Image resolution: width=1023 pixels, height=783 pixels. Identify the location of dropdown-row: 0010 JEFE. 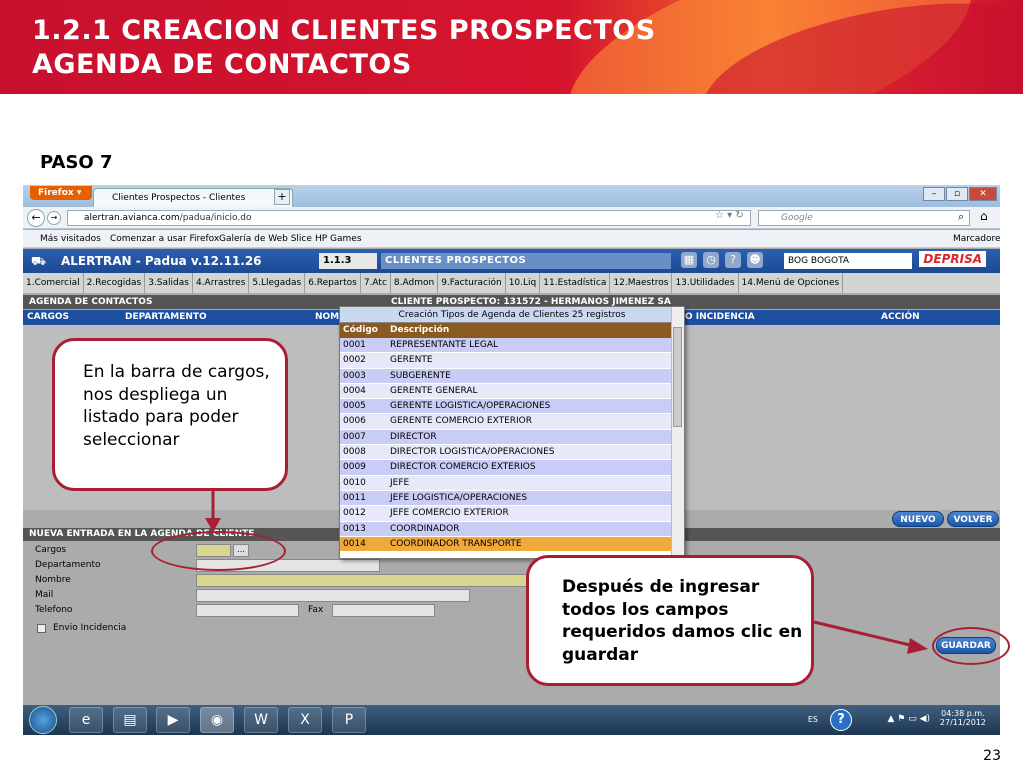
(512, 483).